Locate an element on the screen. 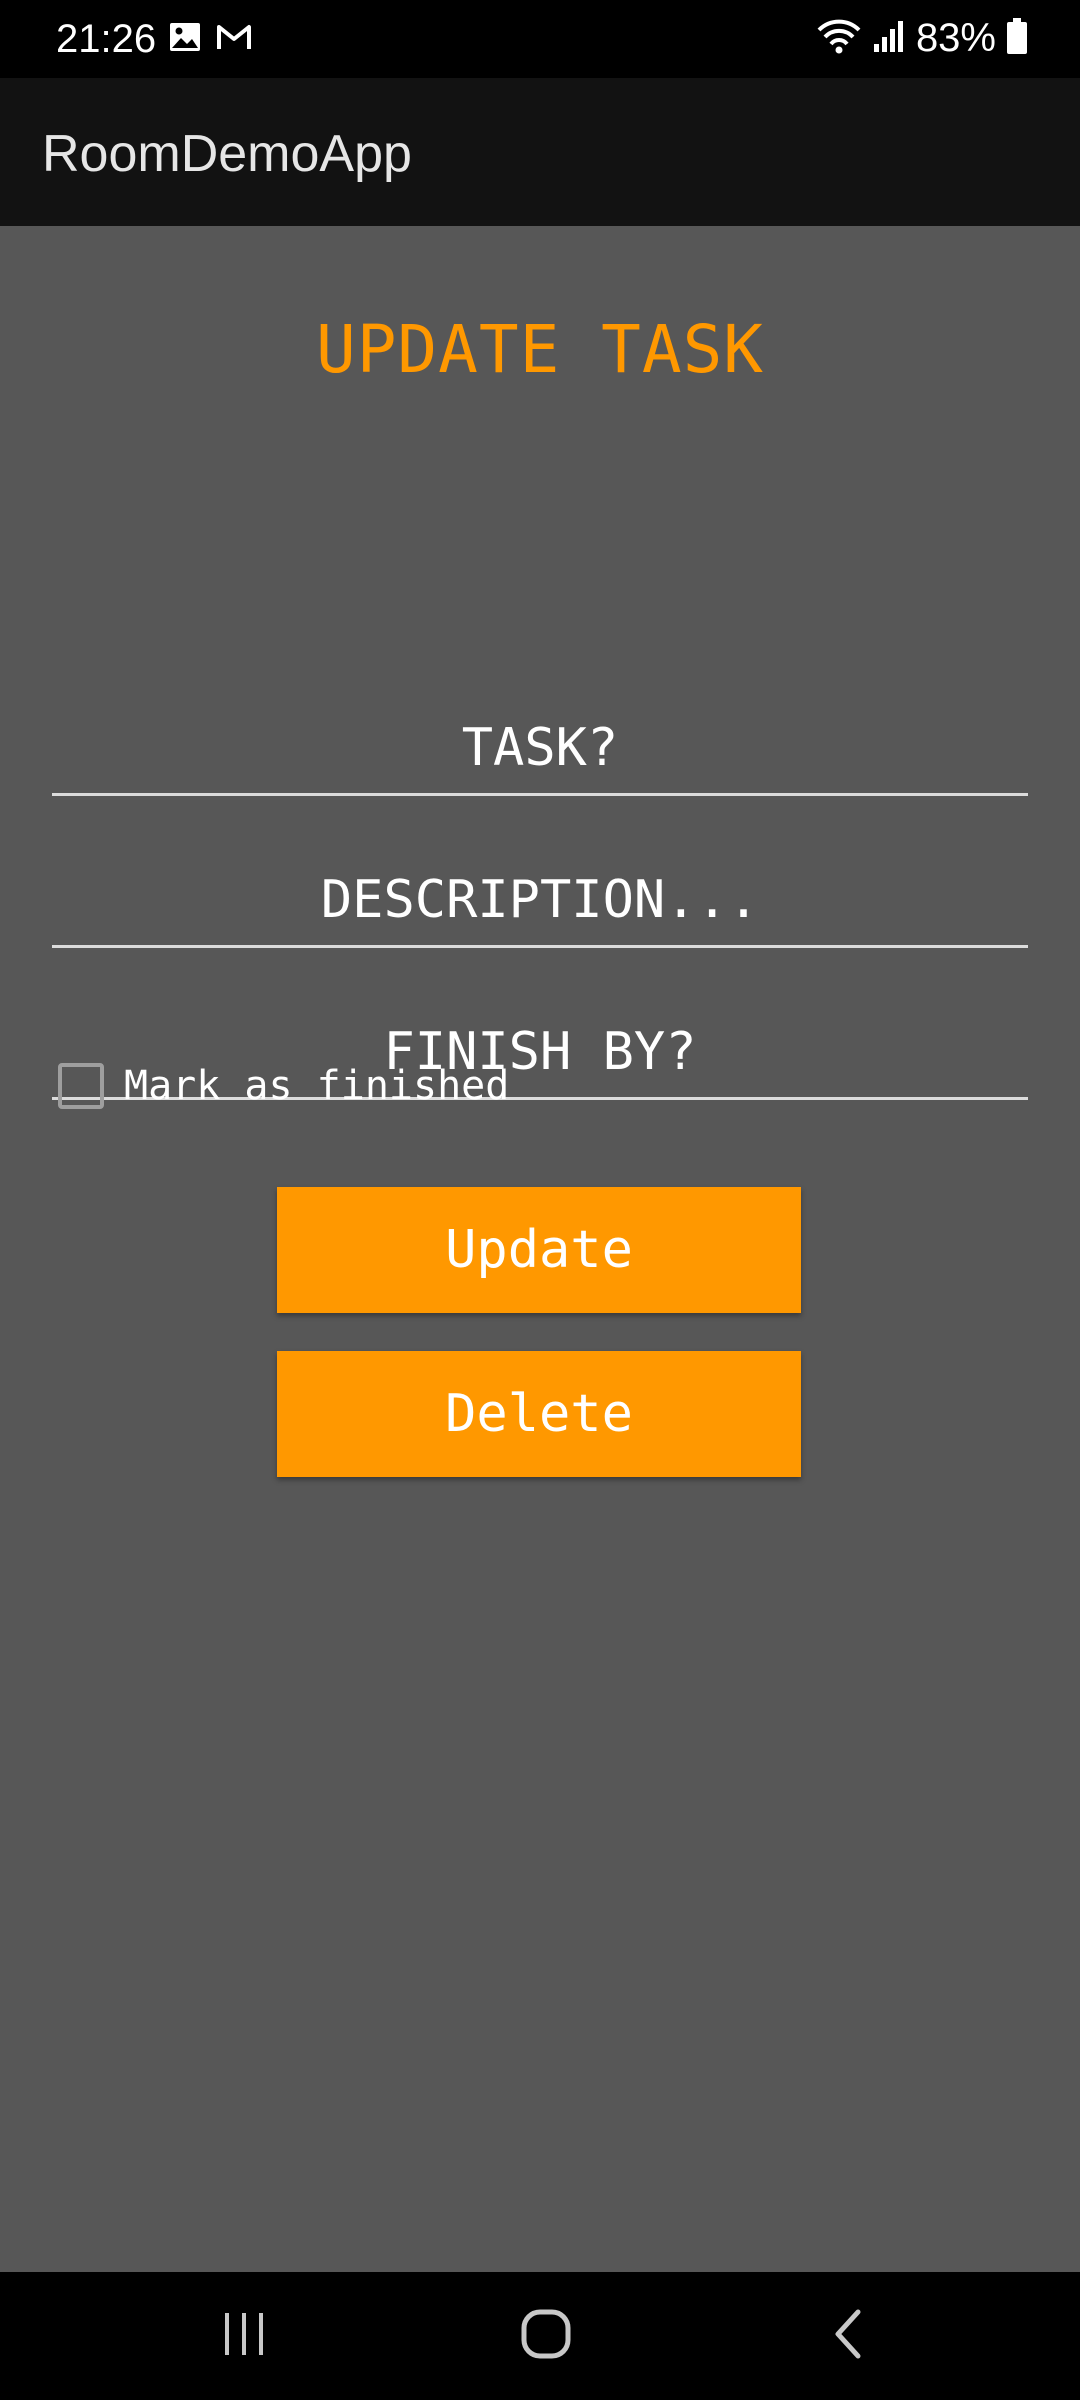  wifi-icon is located at coordinates (839, 38).